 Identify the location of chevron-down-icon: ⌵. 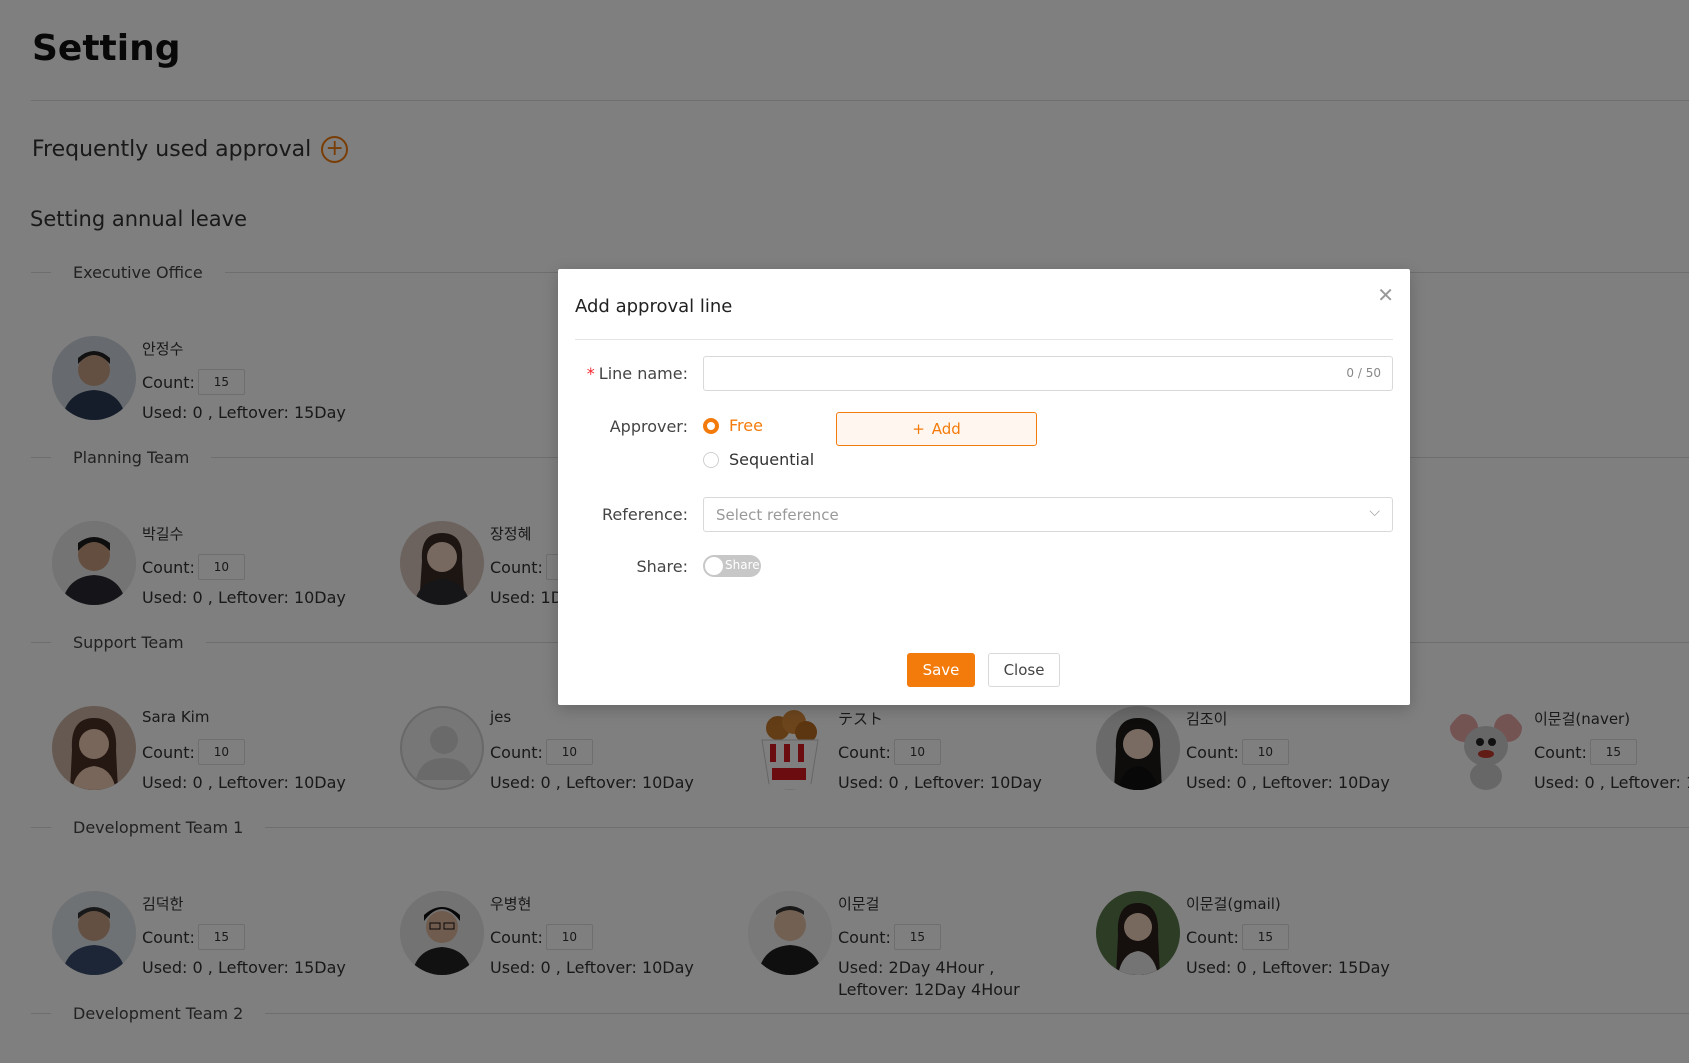
(1374, 512).